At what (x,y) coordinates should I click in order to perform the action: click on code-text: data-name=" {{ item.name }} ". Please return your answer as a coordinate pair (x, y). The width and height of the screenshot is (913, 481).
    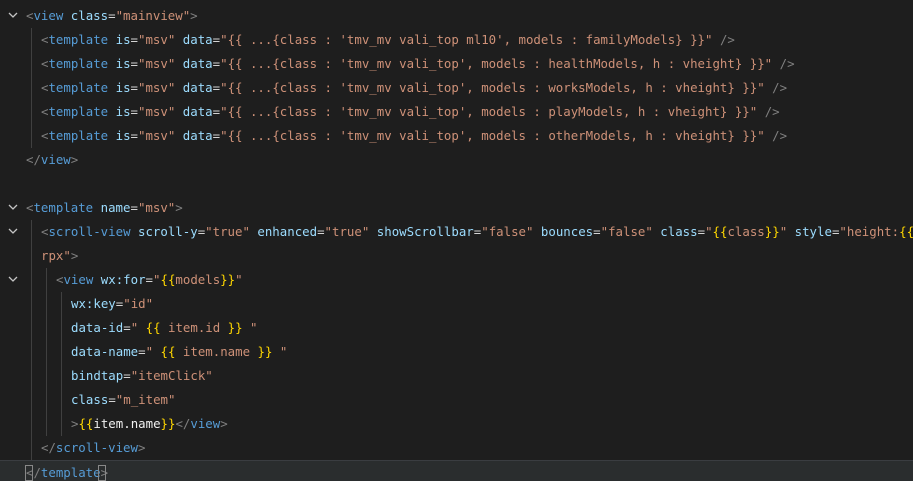
    Looking at the image, I should click on (179, 352).